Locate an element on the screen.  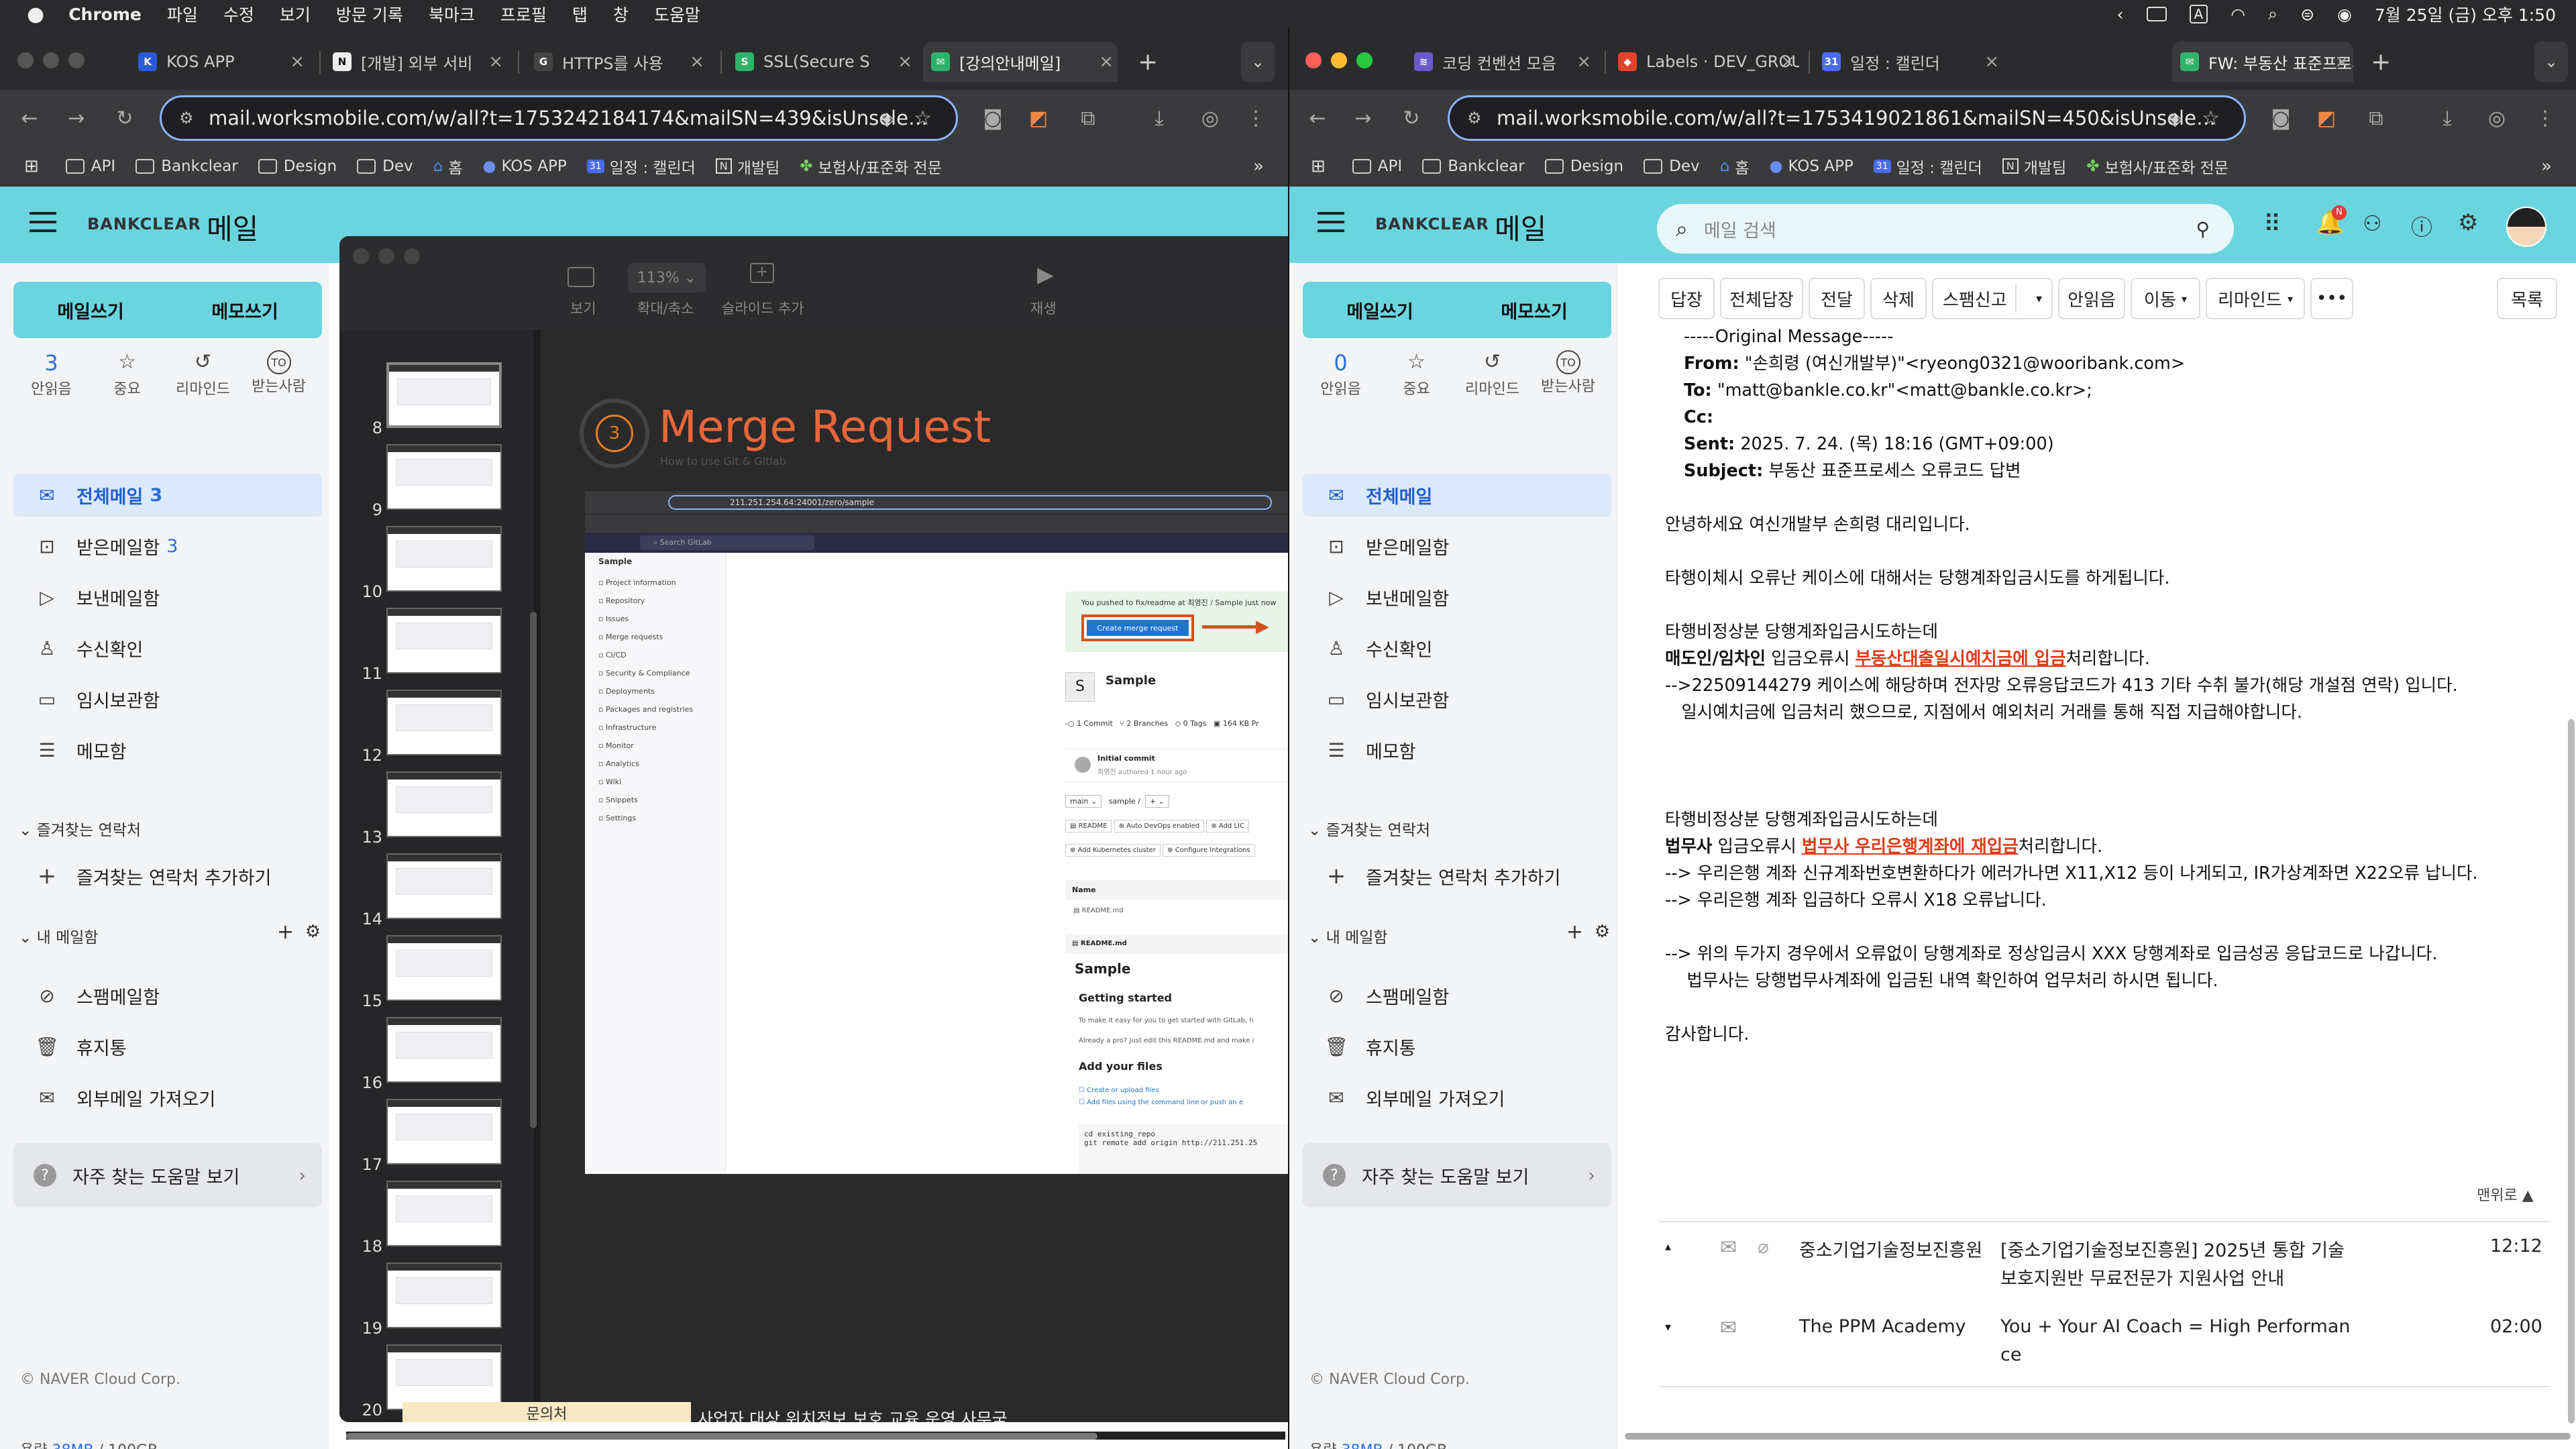
nav-all-mail: ✉ 전체메일 3 is located at coordinates (167, 495).